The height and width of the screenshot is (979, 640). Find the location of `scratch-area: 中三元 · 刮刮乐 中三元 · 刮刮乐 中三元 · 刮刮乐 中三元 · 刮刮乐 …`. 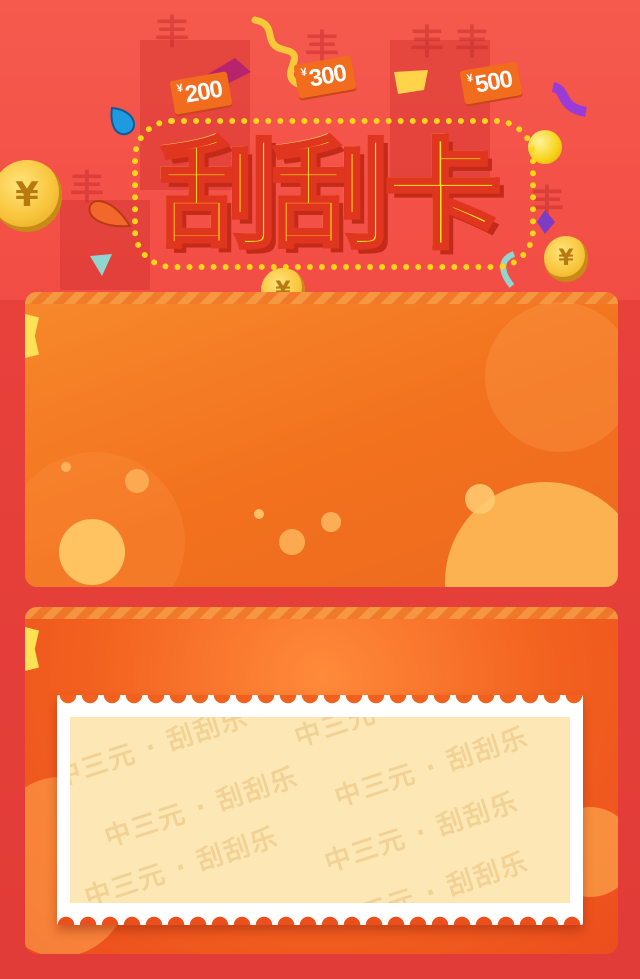

scratch-area: 中三元 · 刮刮乐 中三元 · 刮刮乐 中三元 · 刮刮乐 中三元 · 刮刮乐 … is located at coordinates (320, 810).